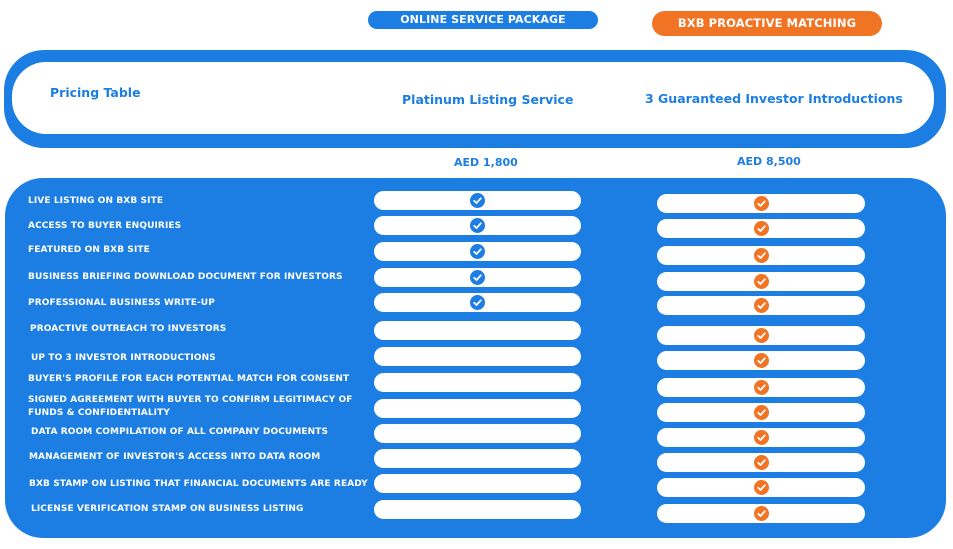  Describe the element at coordinates (483, 20) in the screenshot. I see `online-service-package-badge: ONLINE SERVICE PACKAGE` at that location.